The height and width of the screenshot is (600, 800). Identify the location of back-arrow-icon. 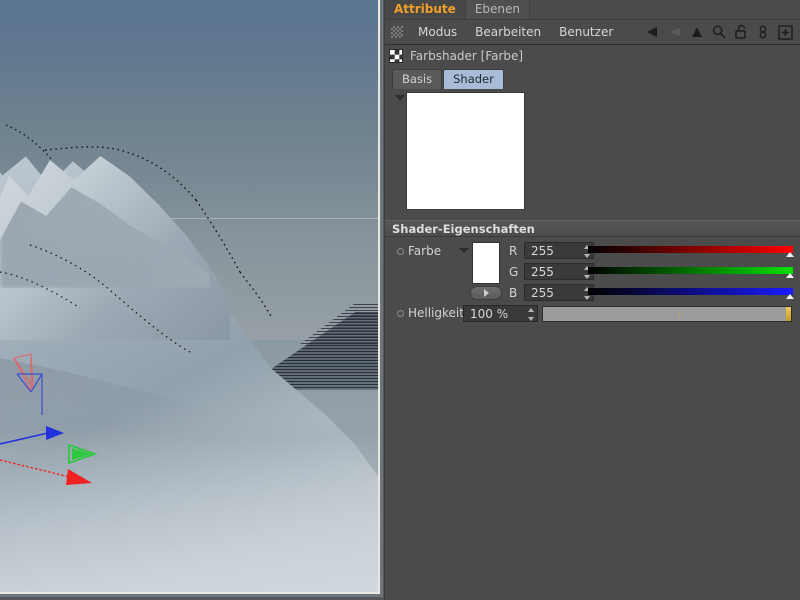
(653, 32).